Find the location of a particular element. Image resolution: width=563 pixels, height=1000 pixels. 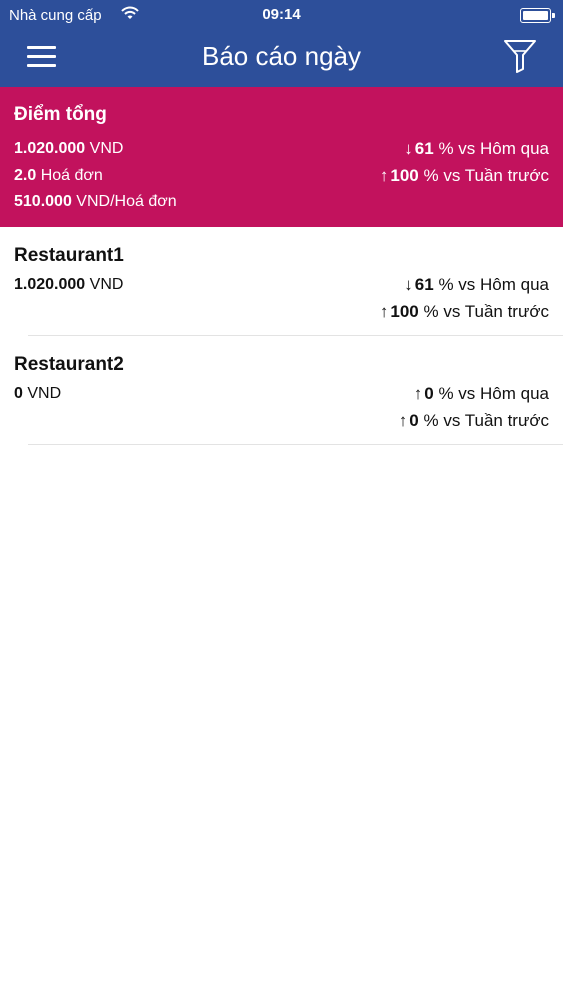

restaurant-vs-last-week-value: 100 is located at coordinates (404, 311).